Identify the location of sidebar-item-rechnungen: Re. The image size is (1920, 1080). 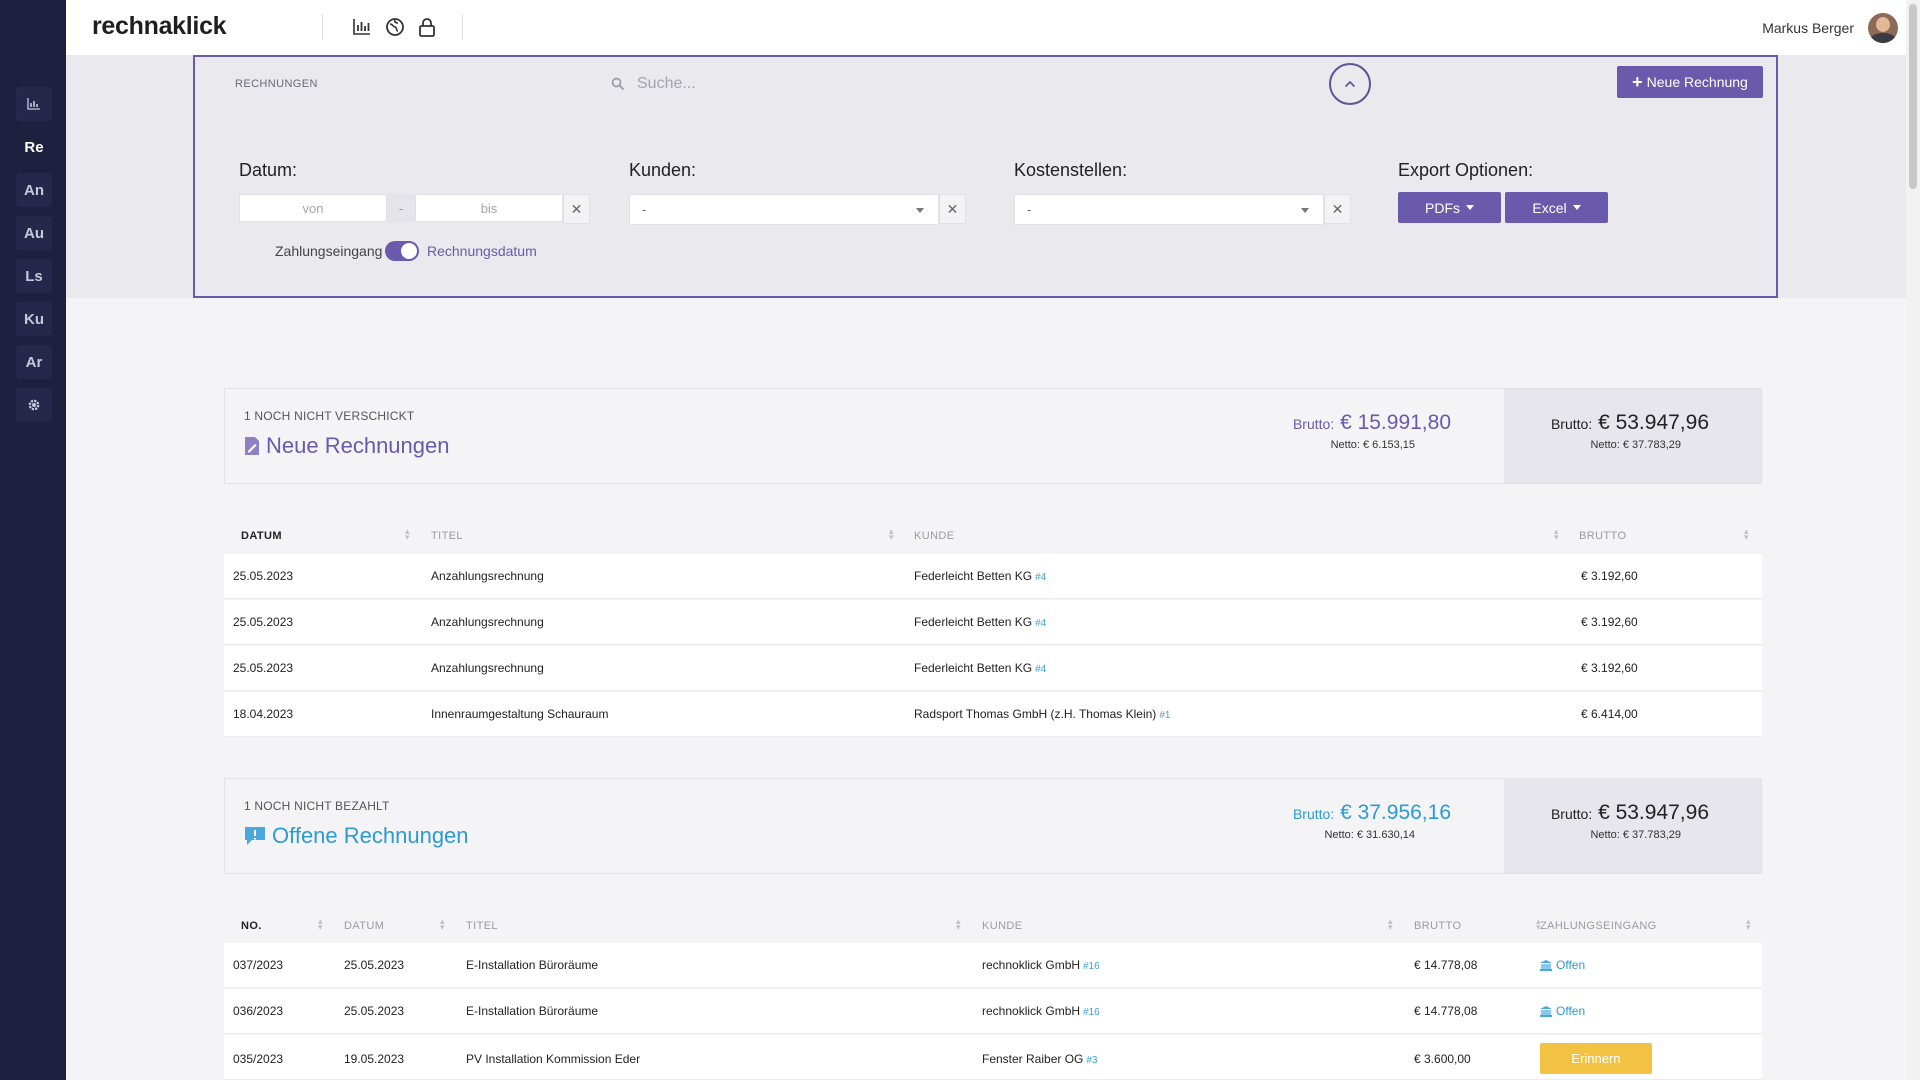
(34, 147).